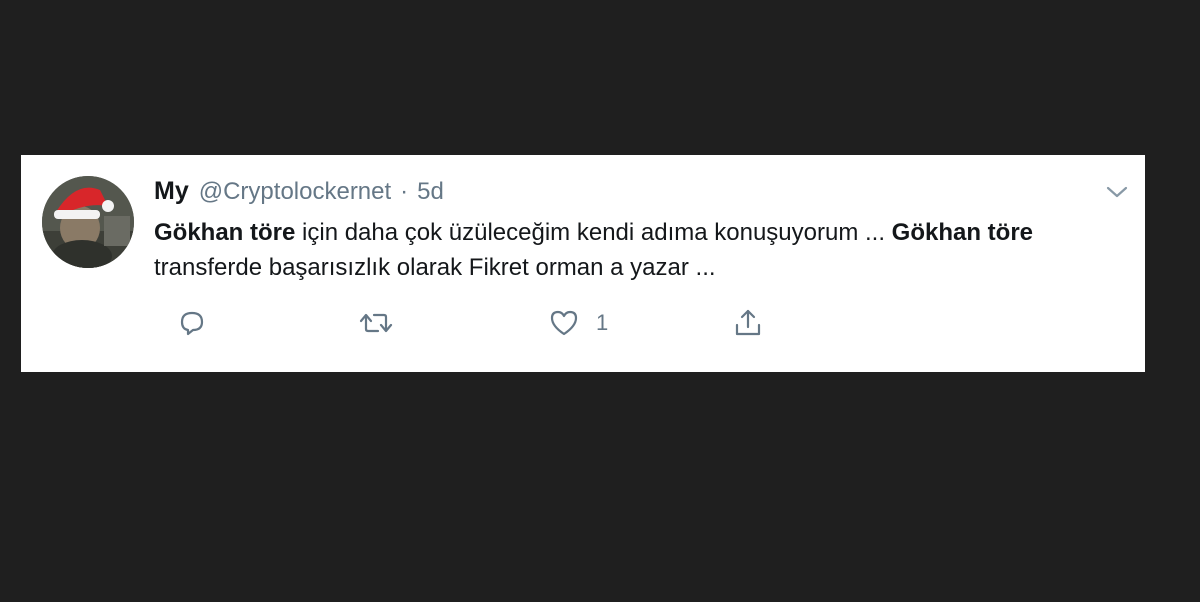  What do you see at coordinates (295, 192) in the screenshot?
I see `user-handle: @Cryptolockernet` at bounding box center [295, 192].